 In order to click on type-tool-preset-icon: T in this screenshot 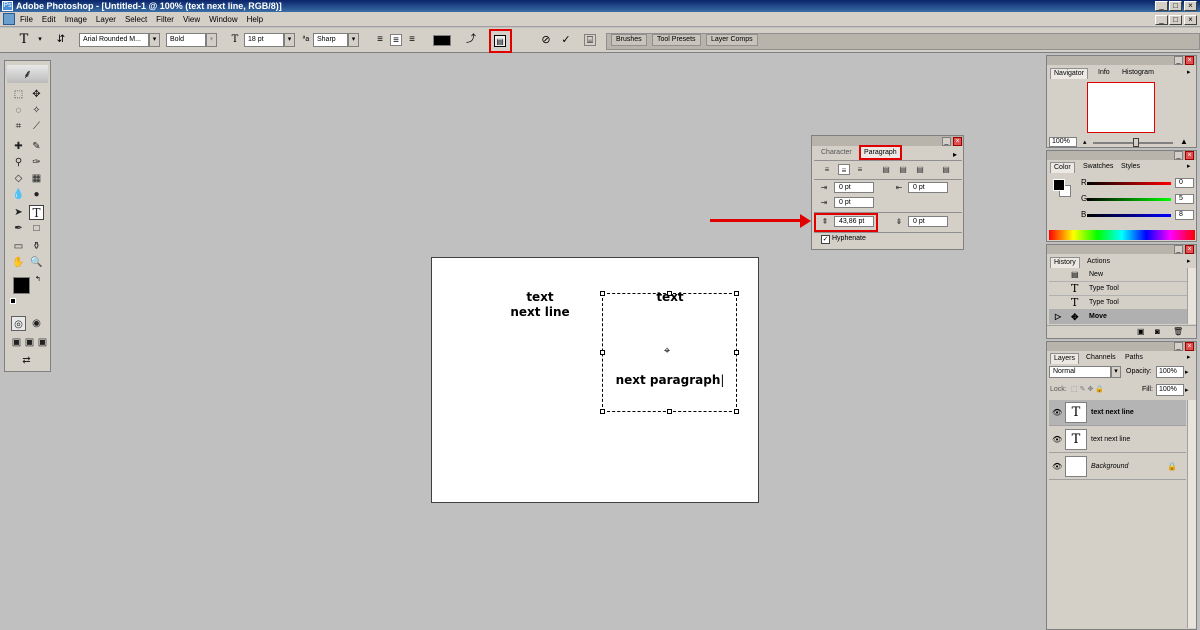, I will do `click(24, 39)`.